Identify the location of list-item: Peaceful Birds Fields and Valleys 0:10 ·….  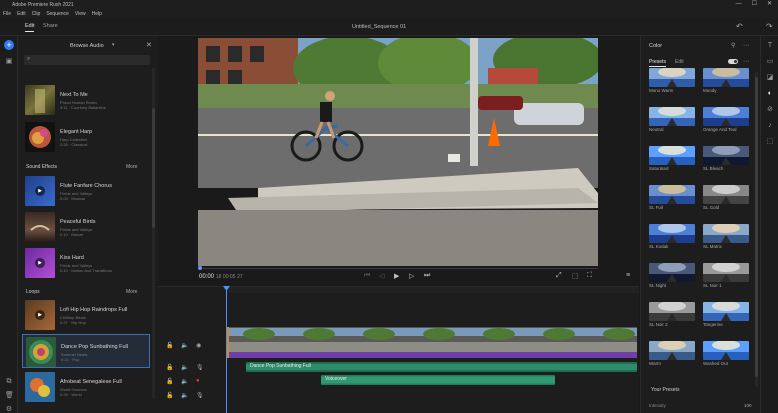
(86, 227).